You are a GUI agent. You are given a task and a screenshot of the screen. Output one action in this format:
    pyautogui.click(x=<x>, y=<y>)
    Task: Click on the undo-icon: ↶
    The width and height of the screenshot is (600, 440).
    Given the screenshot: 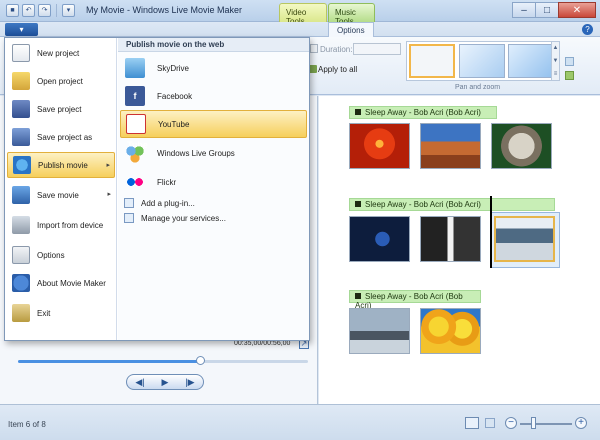 What is the action you would take?
    pyautogui.click(x=28, y=10)
    